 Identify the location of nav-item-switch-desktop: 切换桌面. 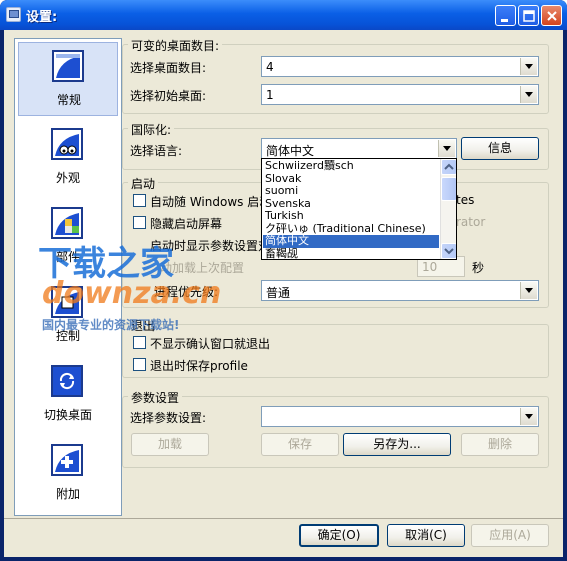
(68, 395).